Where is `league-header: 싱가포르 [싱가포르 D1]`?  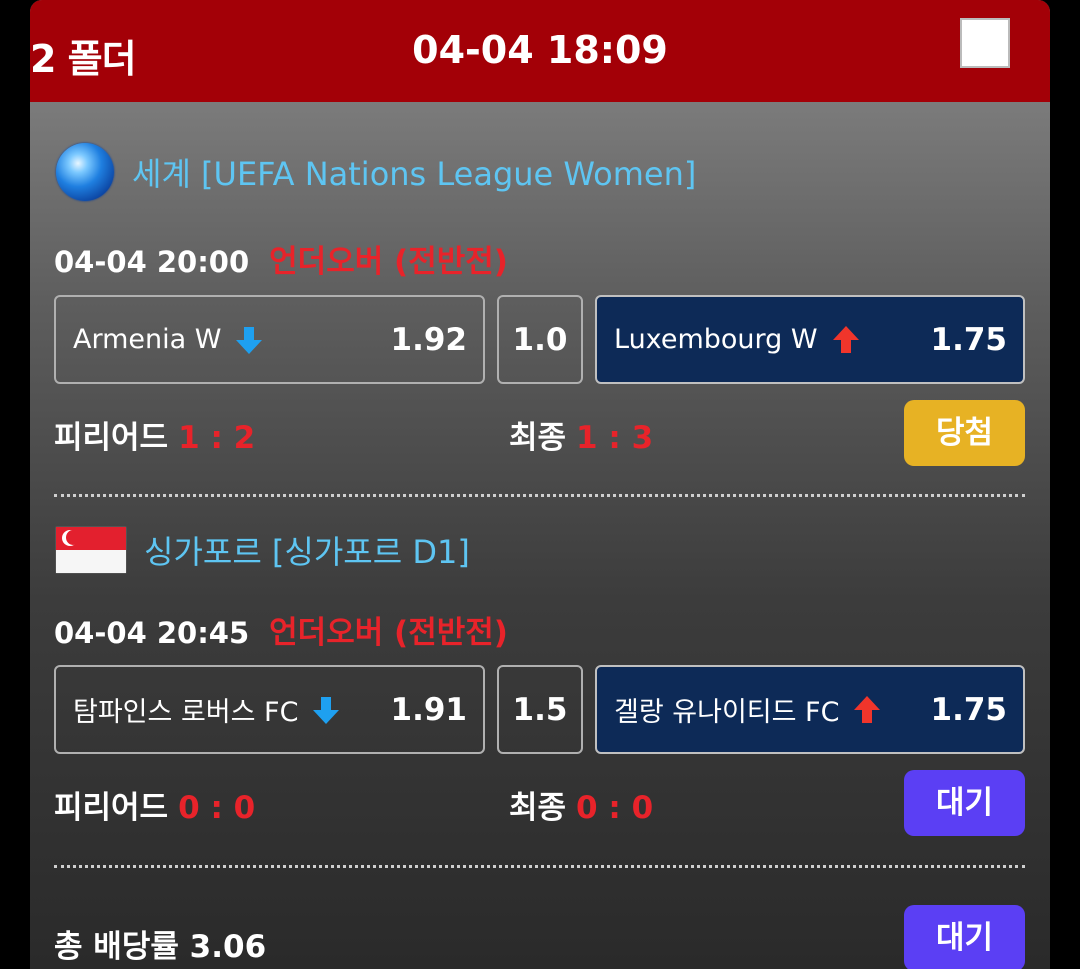 league-header: 싱가포르 [싱가포르 D1] is located at coordinates (263, 550).